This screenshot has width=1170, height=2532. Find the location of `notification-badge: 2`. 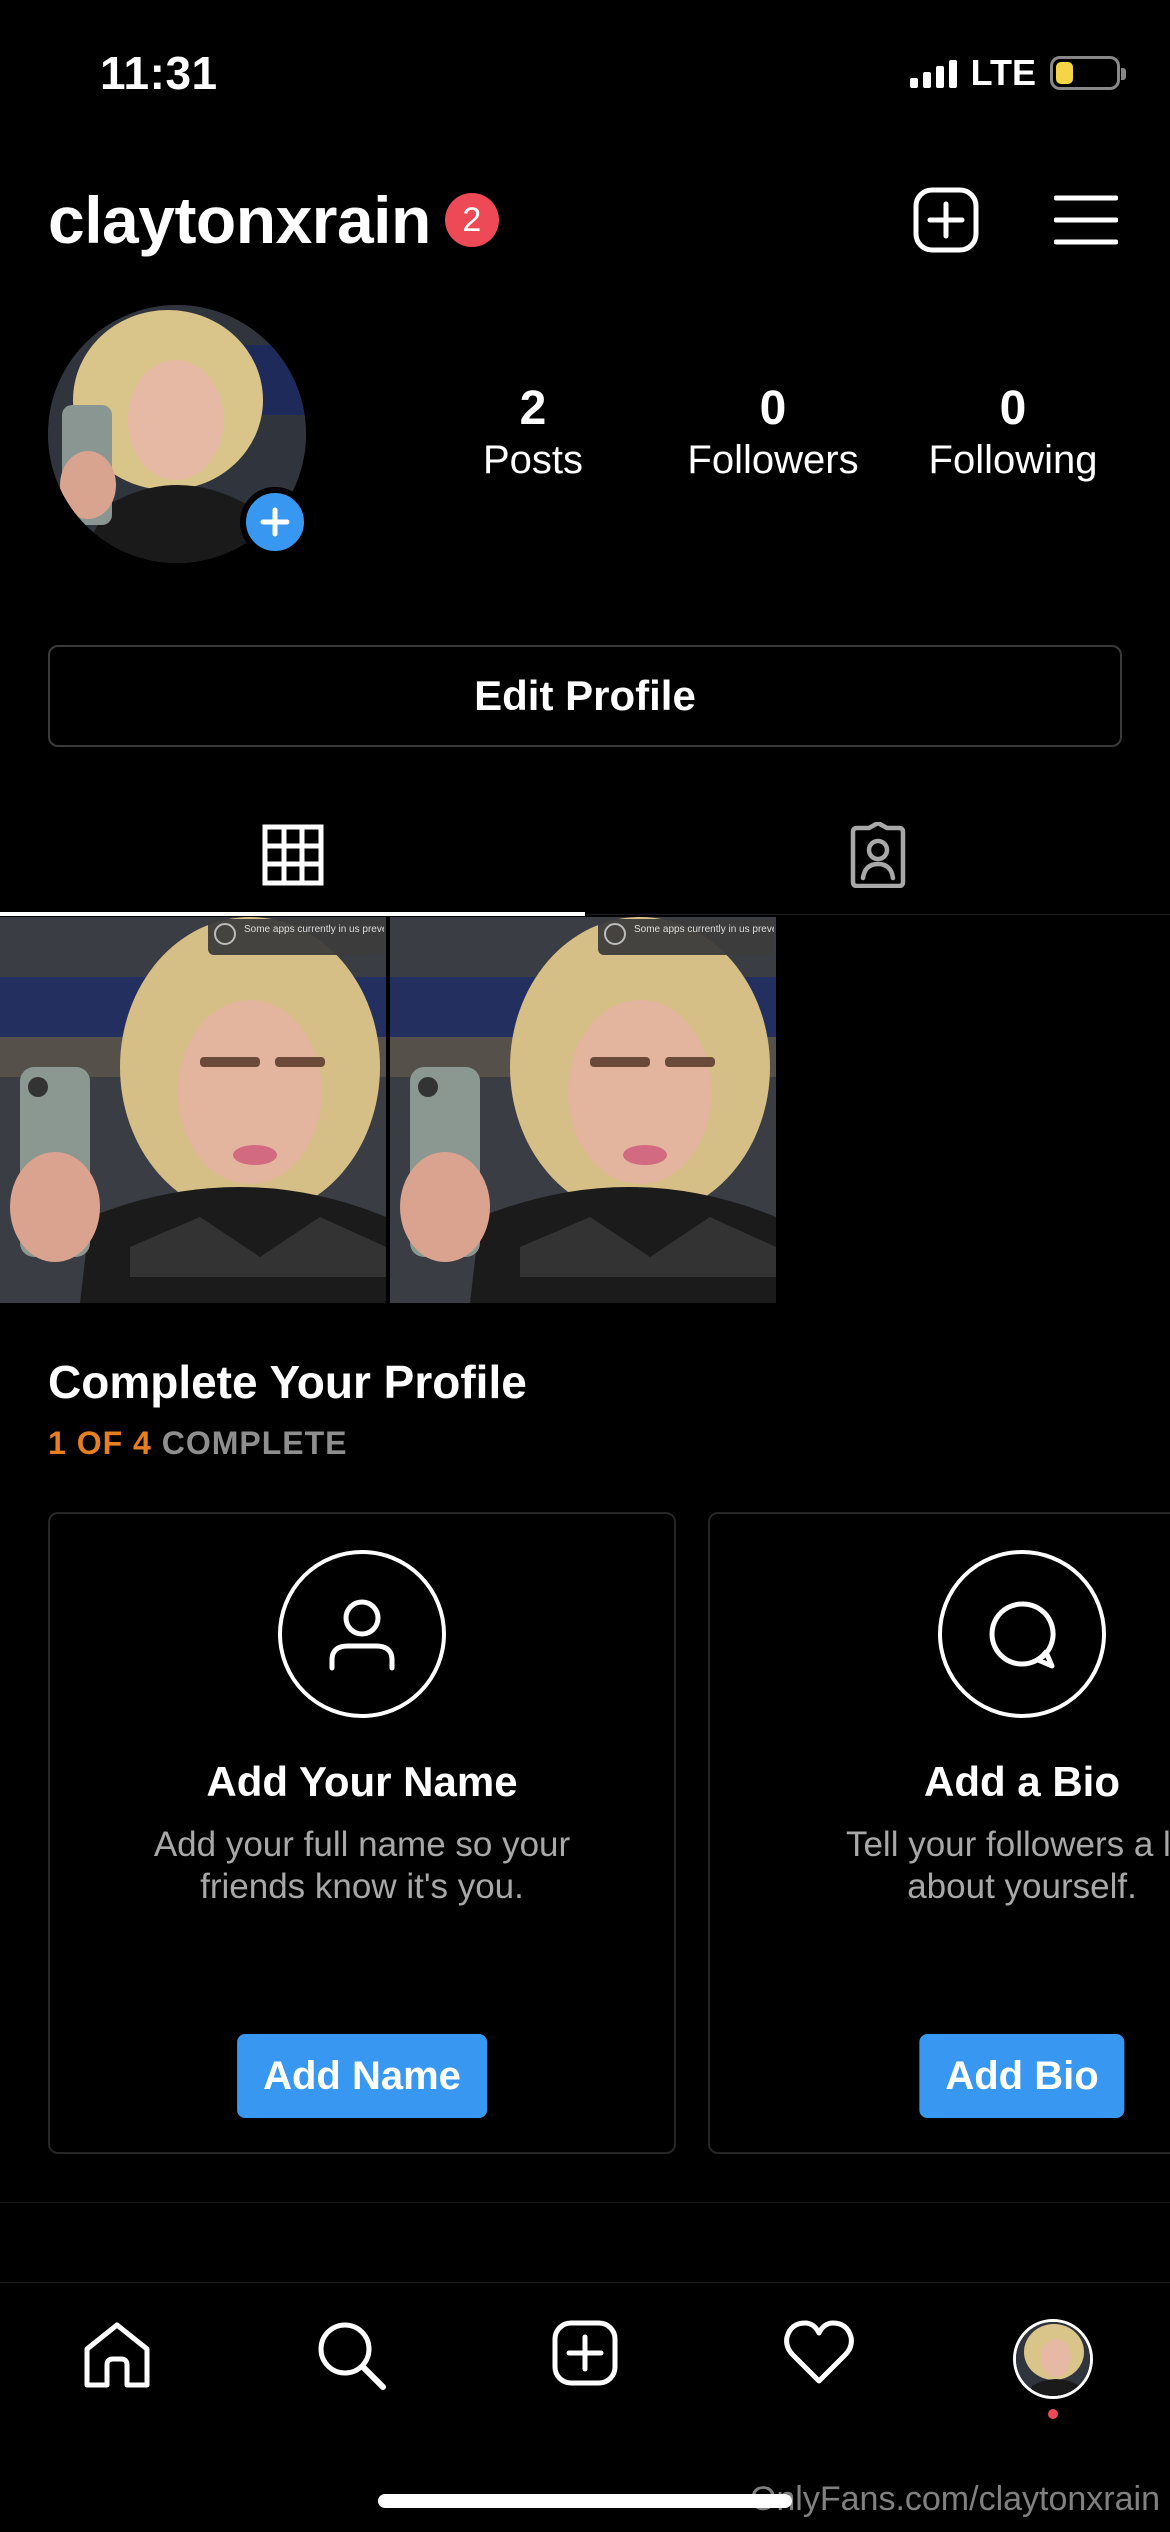

notification-badge: 2 is located at coordinates (471, 220).